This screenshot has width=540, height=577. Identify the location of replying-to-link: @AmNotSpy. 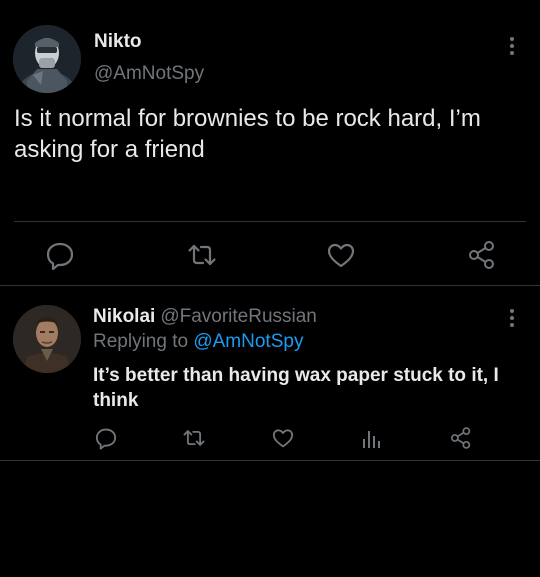
(248, 341).